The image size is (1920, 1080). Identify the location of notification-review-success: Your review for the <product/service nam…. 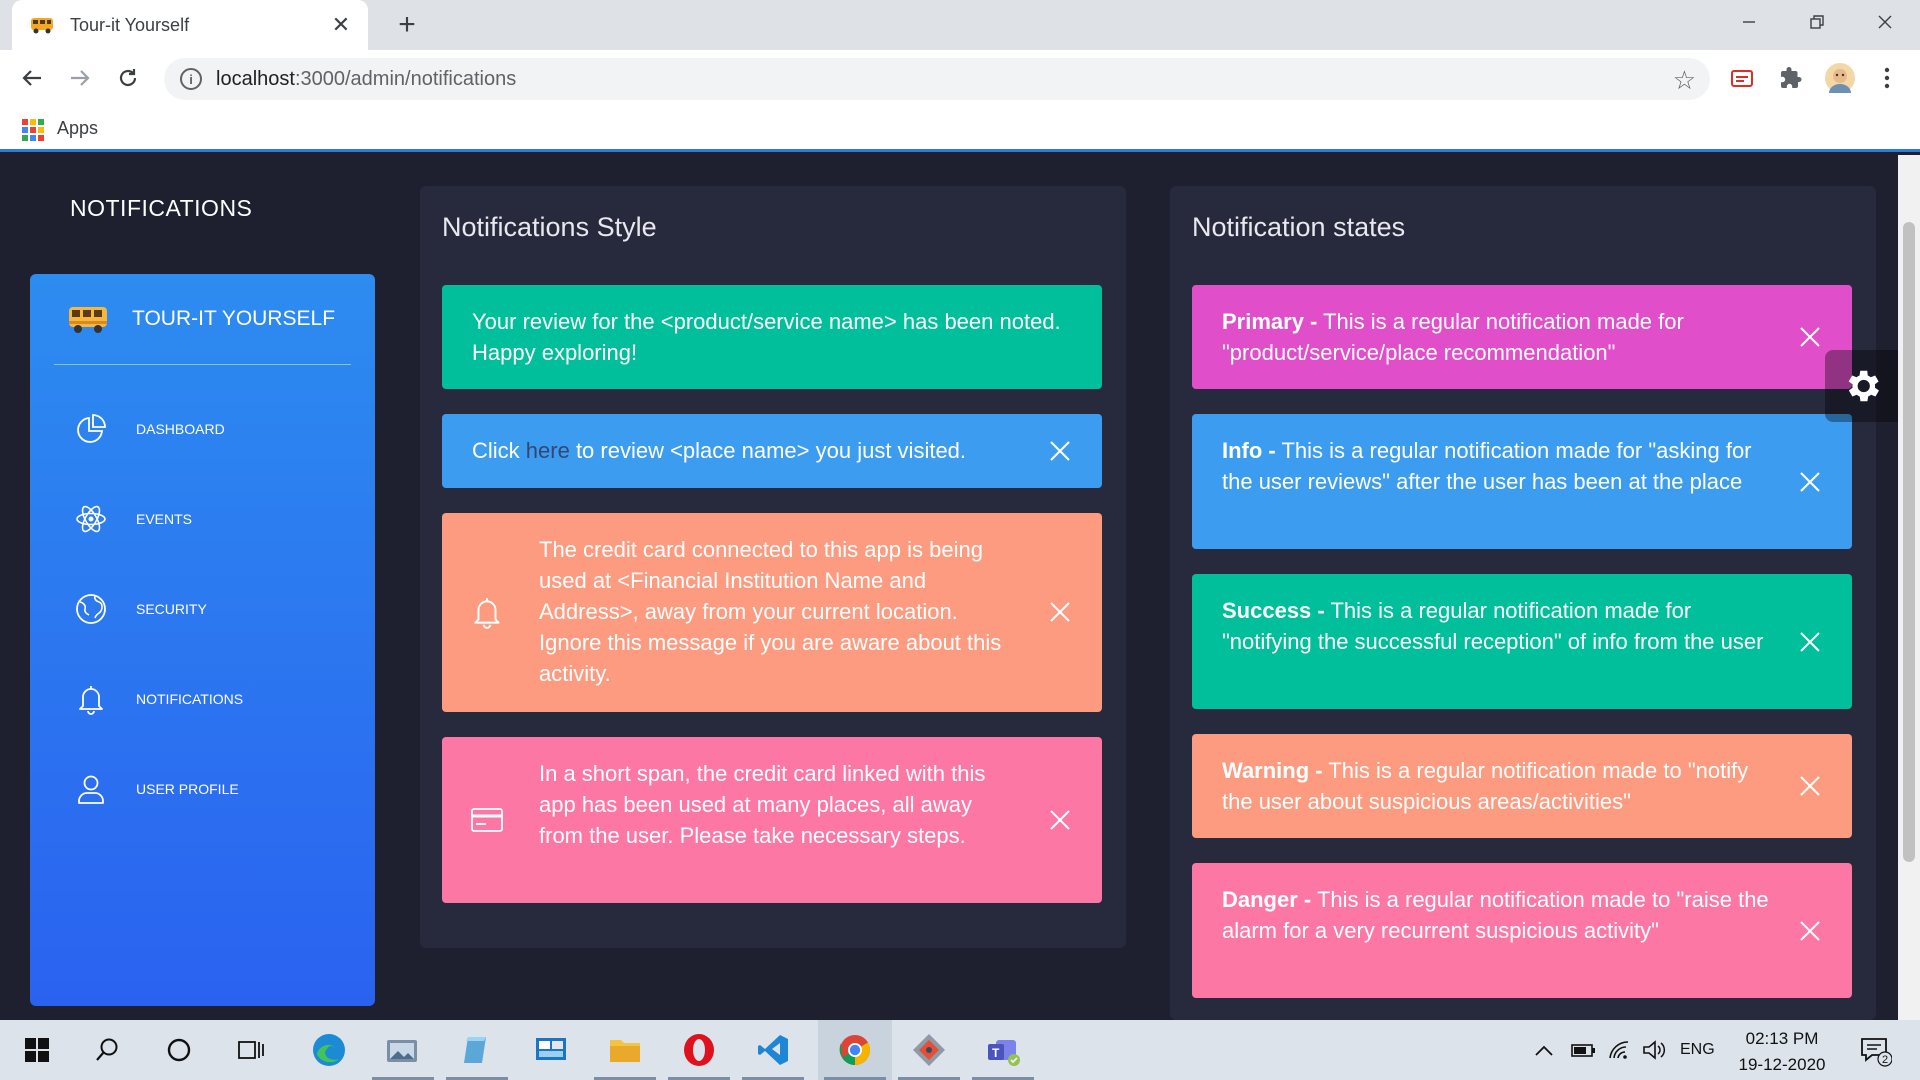
(772, 337).